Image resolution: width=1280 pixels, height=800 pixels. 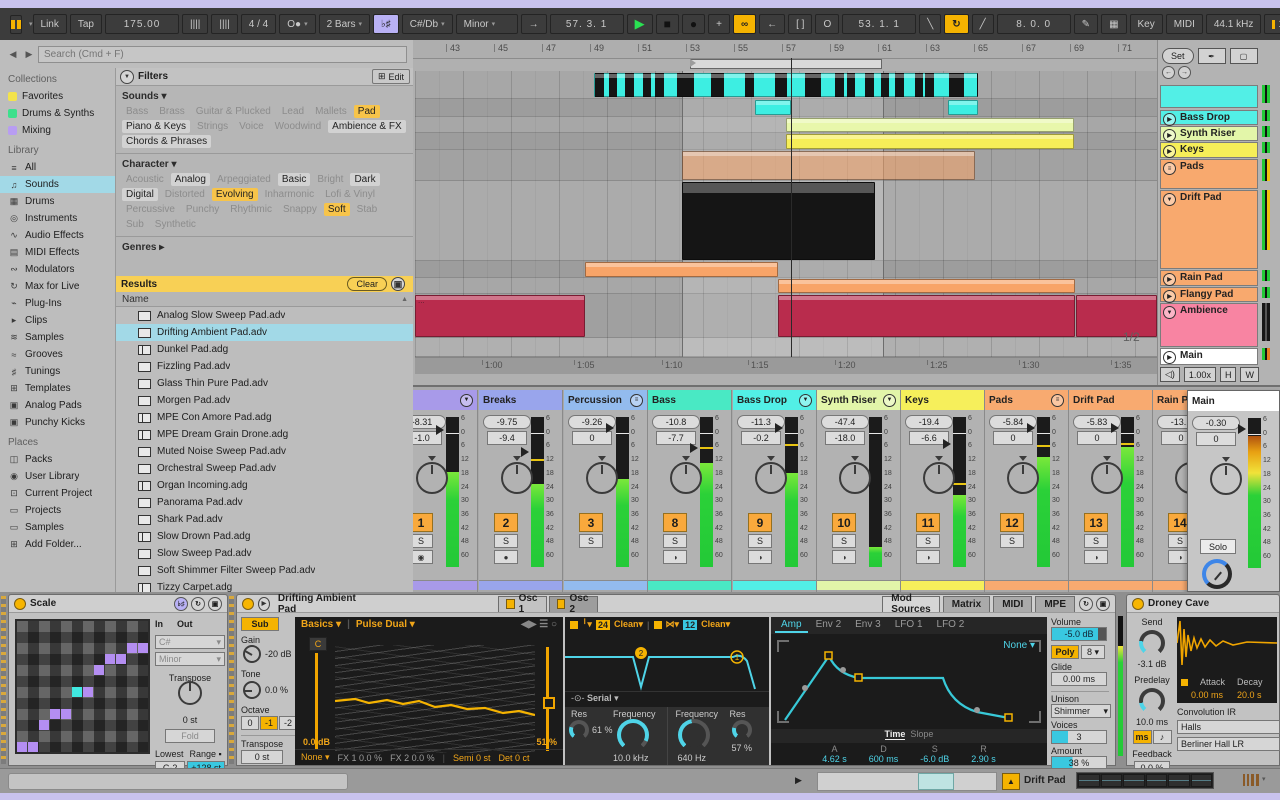 What do you see at coordinates (265, 502) in the screenshot?
I see `browser-file-row: Panorama Pad.adv` at bounding box center [265, 502].